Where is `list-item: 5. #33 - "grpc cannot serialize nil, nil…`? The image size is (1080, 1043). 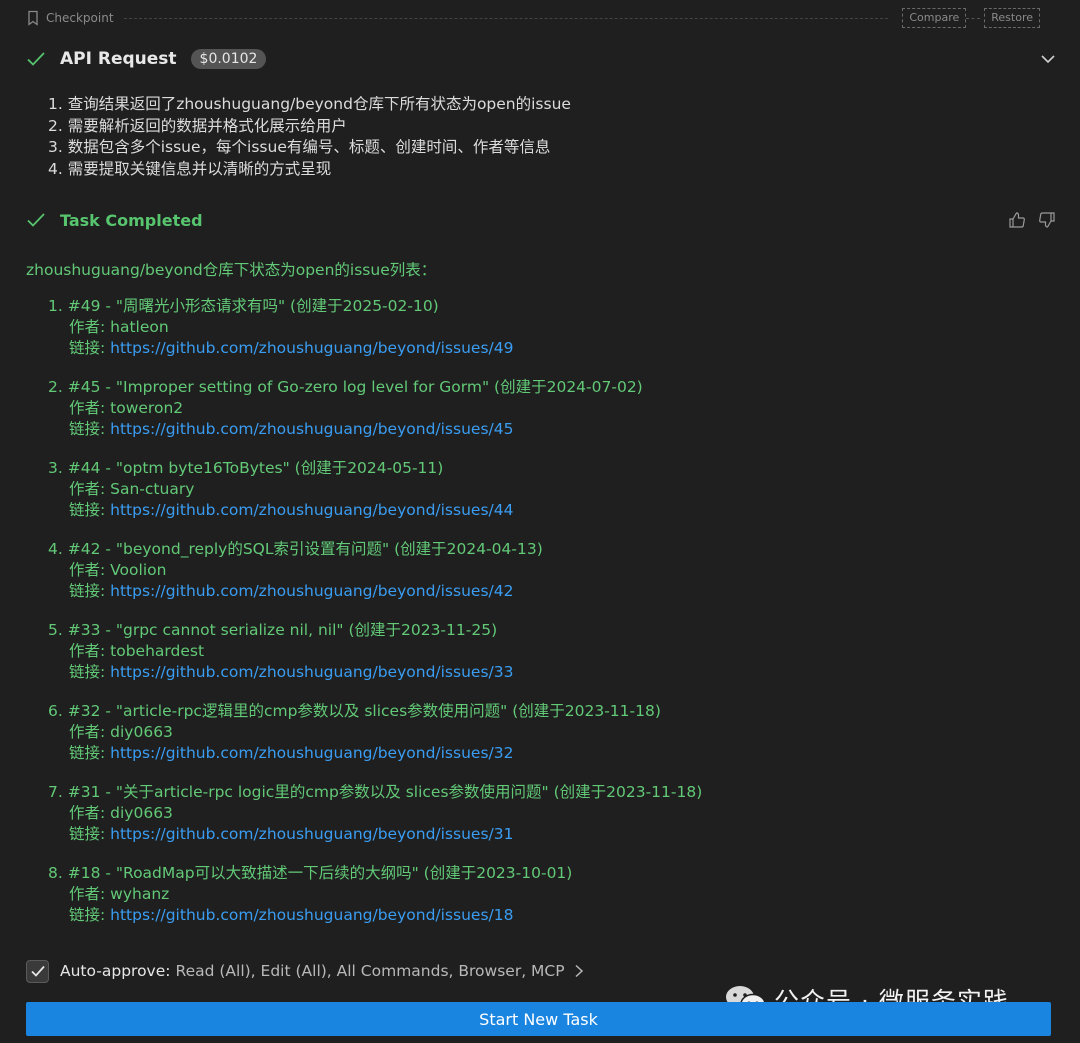 list-item: 5. #33 - "grpc cannot serialize nil, nil… is located at coordinates (375, 660).